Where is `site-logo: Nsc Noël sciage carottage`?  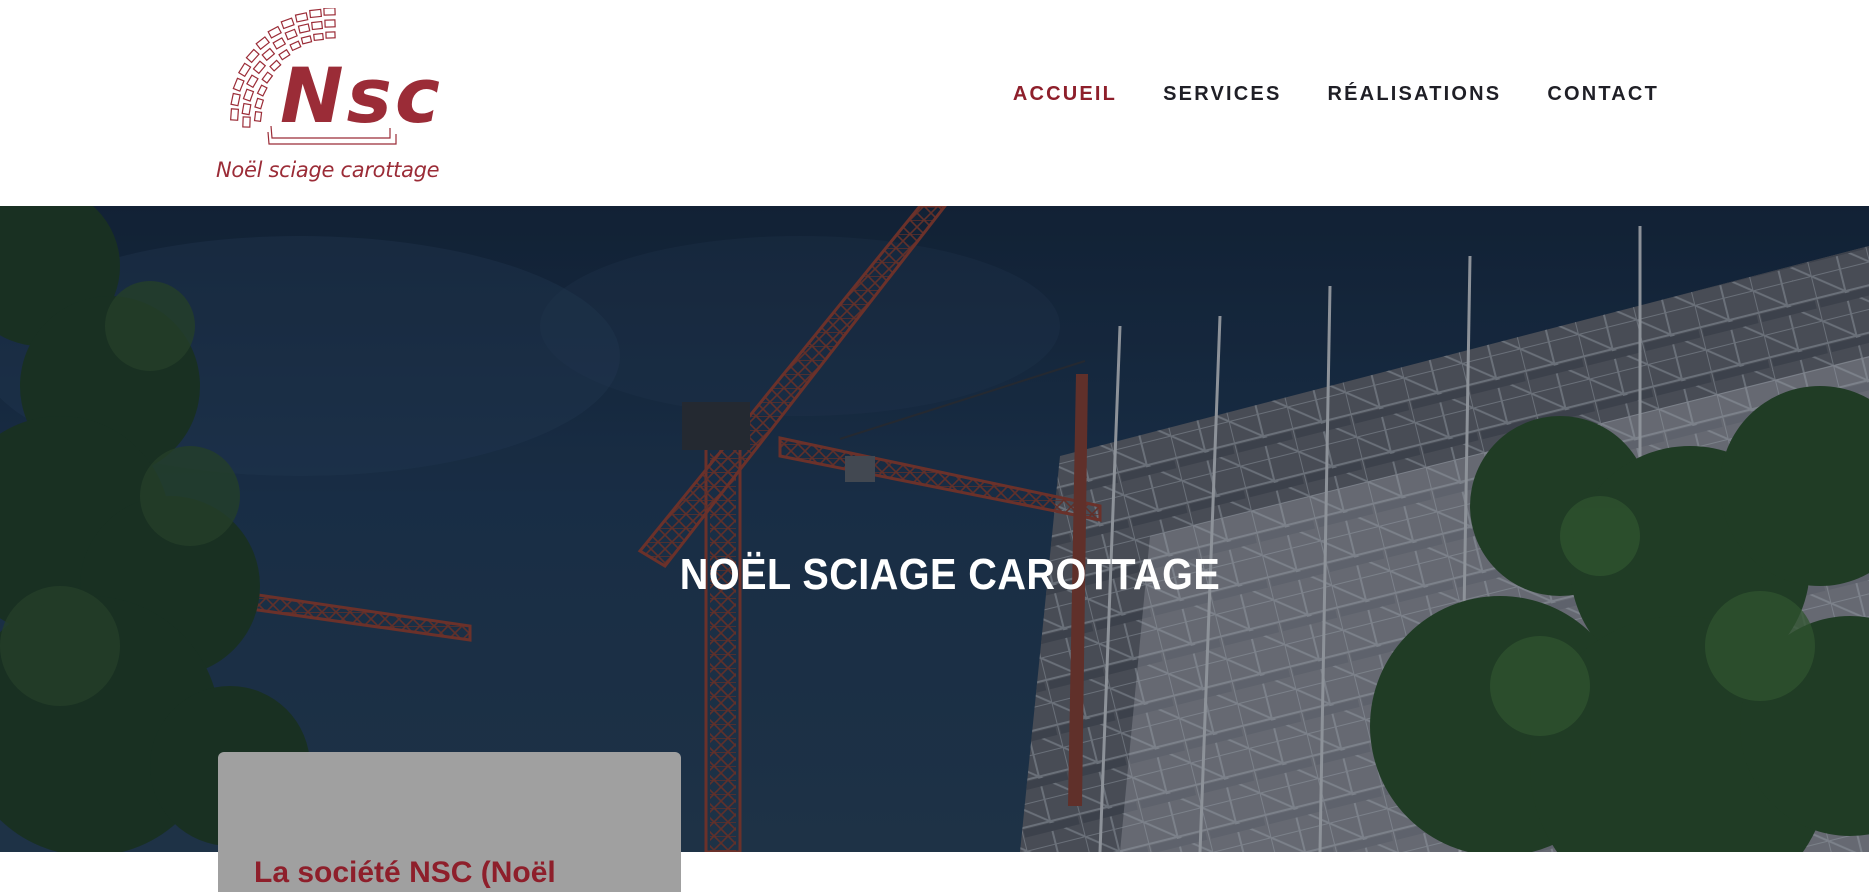
site-logo: Nsc Noël sciage carottage is located at coordinates (327, 96).